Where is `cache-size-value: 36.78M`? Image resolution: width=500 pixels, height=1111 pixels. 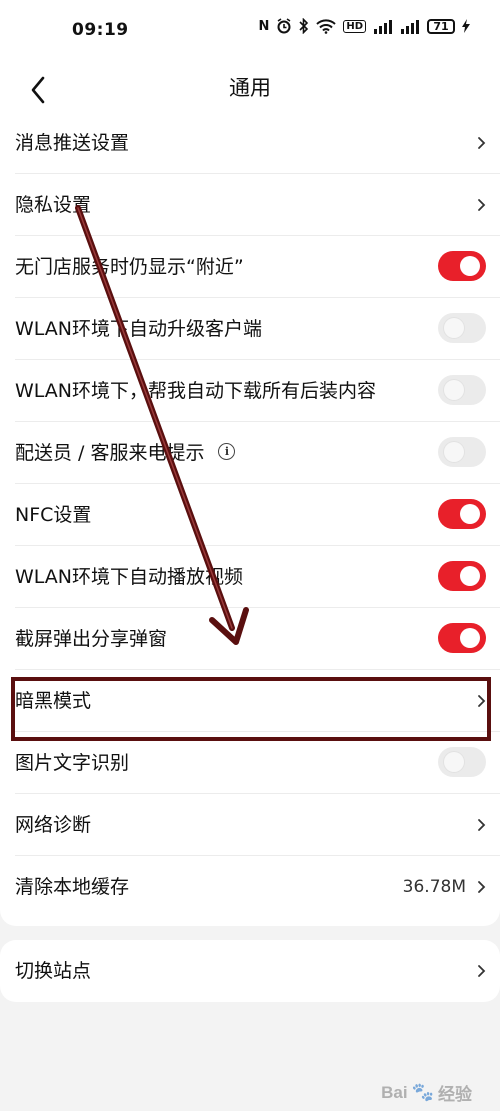 cache-size-value: 36.78M is located at coordinates (434, 887).